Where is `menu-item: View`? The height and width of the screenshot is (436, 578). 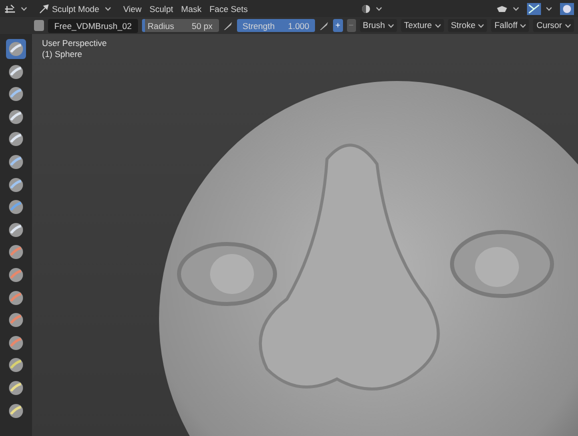
menu-item: View is located at coordinates (132, 9).